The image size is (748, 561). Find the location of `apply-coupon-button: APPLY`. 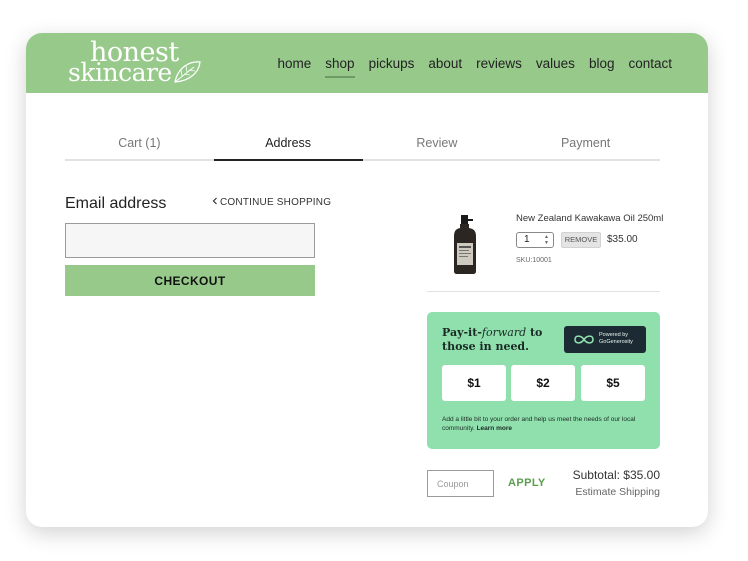

apply-coupon-button: APPLY is located at coordinates (527, 483).